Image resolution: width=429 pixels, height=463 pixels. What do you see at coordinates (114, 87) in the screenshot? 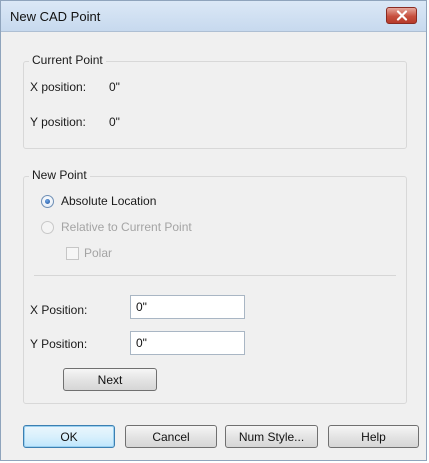
I see `current-x-value: 0"` at bounding box center [114, 87].